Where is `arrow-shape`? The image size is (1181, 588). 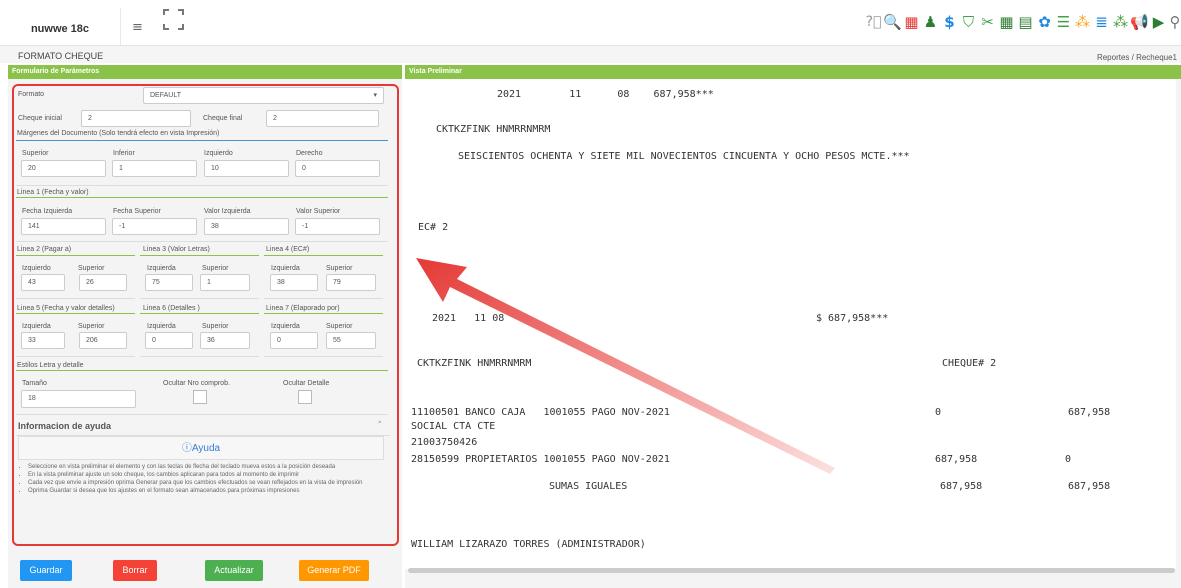 arrow-shape is located at coordinates (625, 366).